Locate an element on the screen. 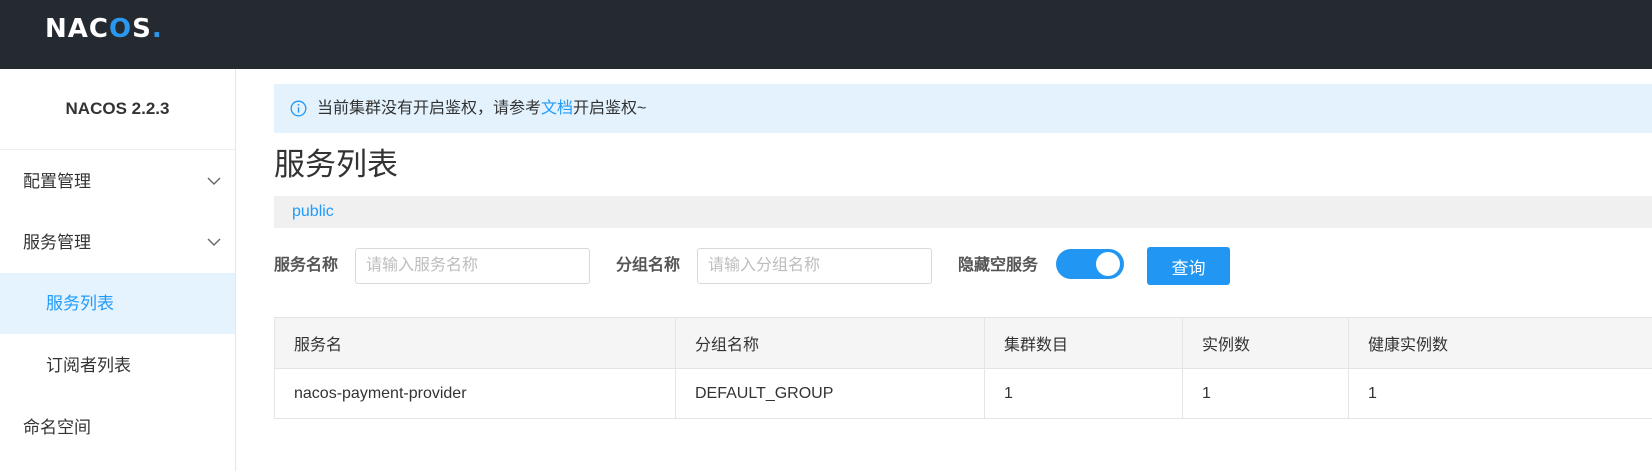  sidebar: NACOS 2.2.3 配置管理 服务管理 服务列表 订阅者列表 命名空间 is located at coordinates (118, 270).